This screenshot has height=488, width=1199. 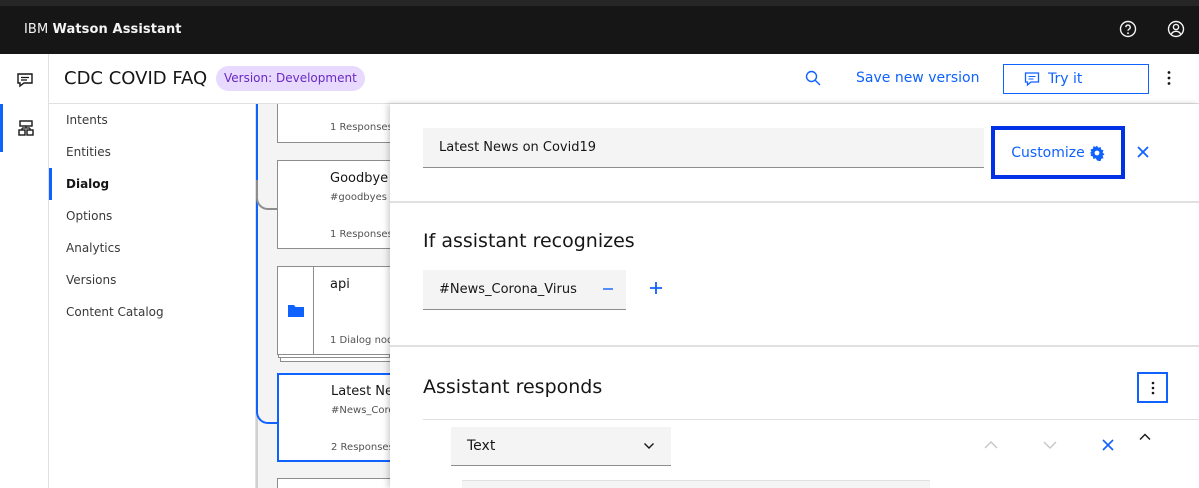 I want to click on node-condition: #News_Coro, so click(x=360, y=410).